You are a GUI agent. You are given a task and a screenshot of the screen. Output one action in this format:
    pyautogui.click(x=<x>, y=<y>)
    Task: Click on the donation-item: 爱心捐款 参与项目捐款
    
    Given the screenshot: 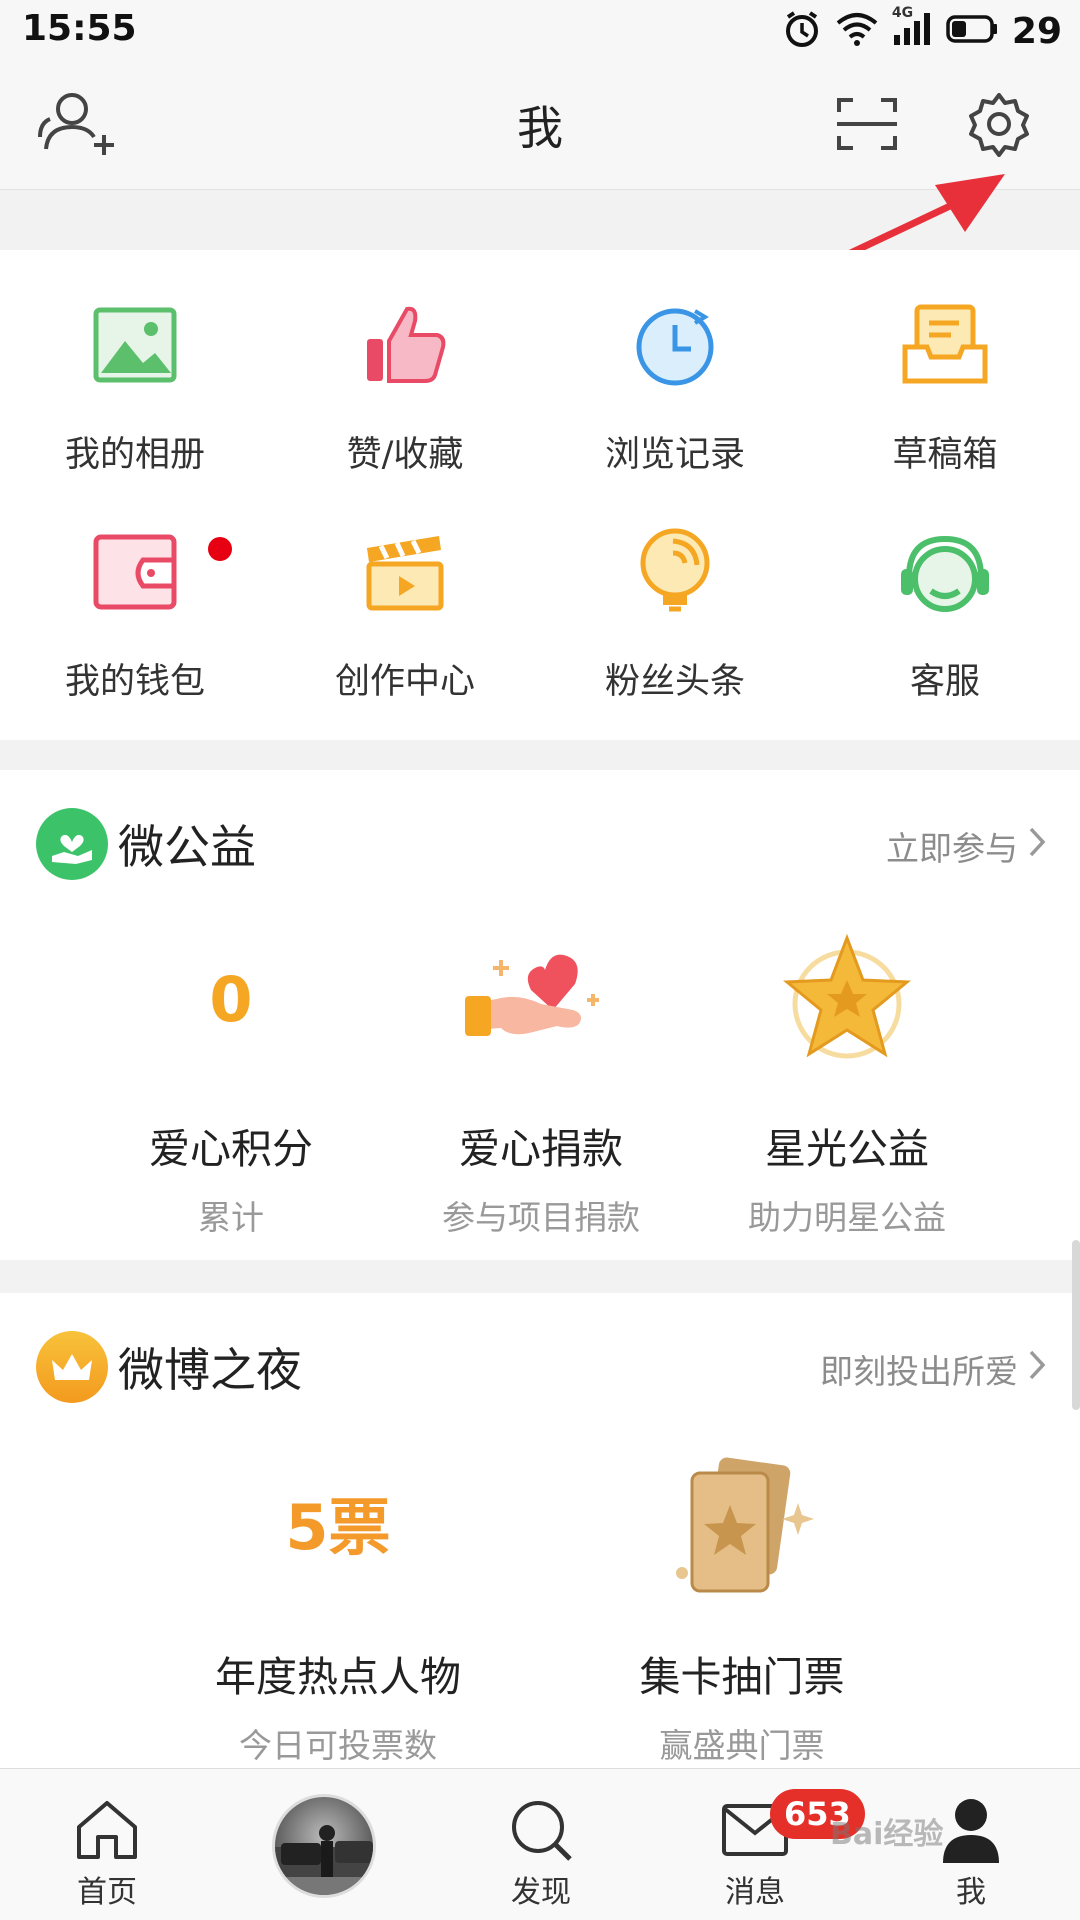 What is the action you would take?
    pyautogui.click(x=541, y=1082)
    